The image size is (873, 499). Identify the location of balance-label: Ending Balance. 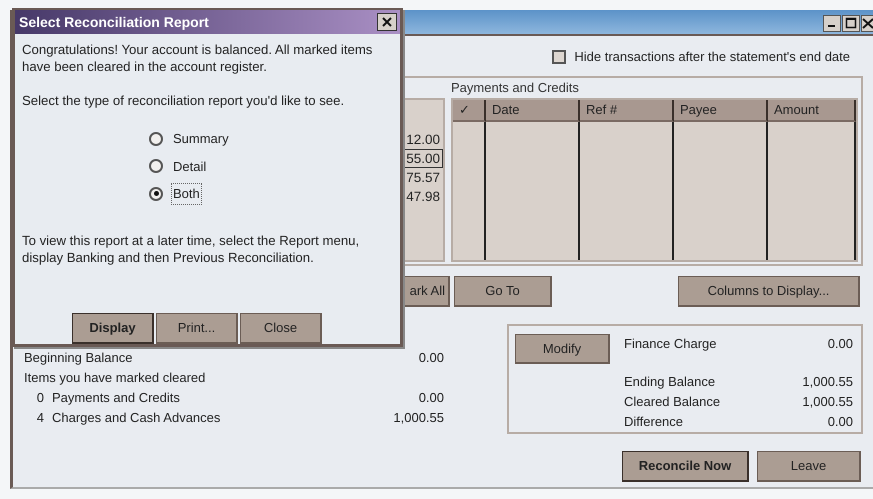
(670, 382).